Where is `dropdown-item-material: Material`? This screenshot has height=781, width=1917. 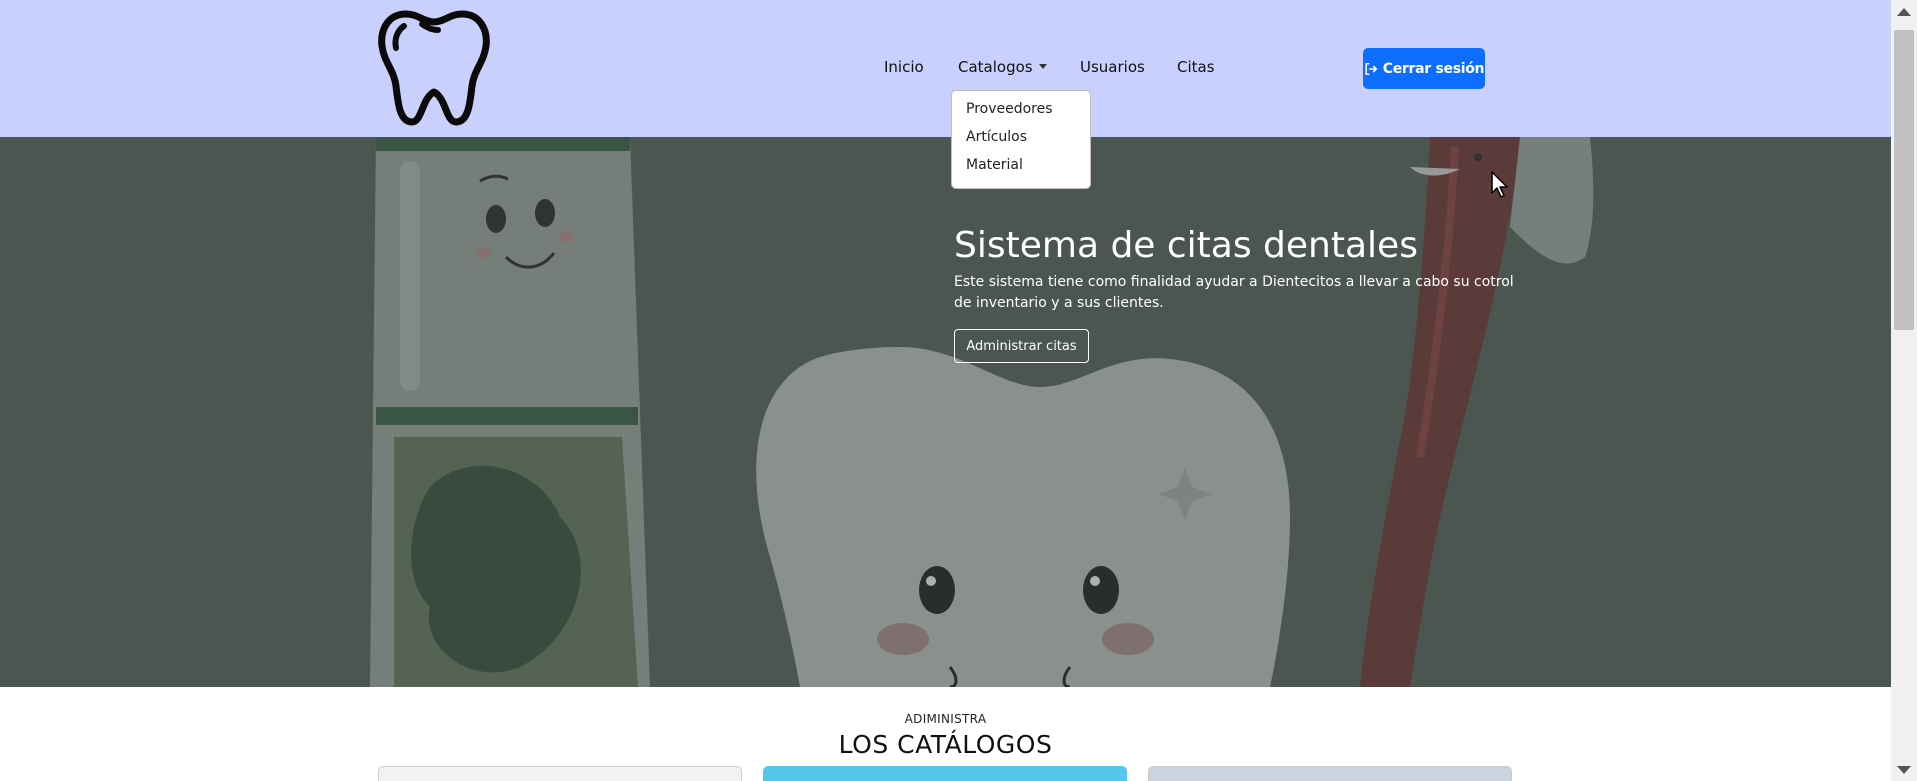 dropdown-item-material: Material is located at coordinates (1021, 170).